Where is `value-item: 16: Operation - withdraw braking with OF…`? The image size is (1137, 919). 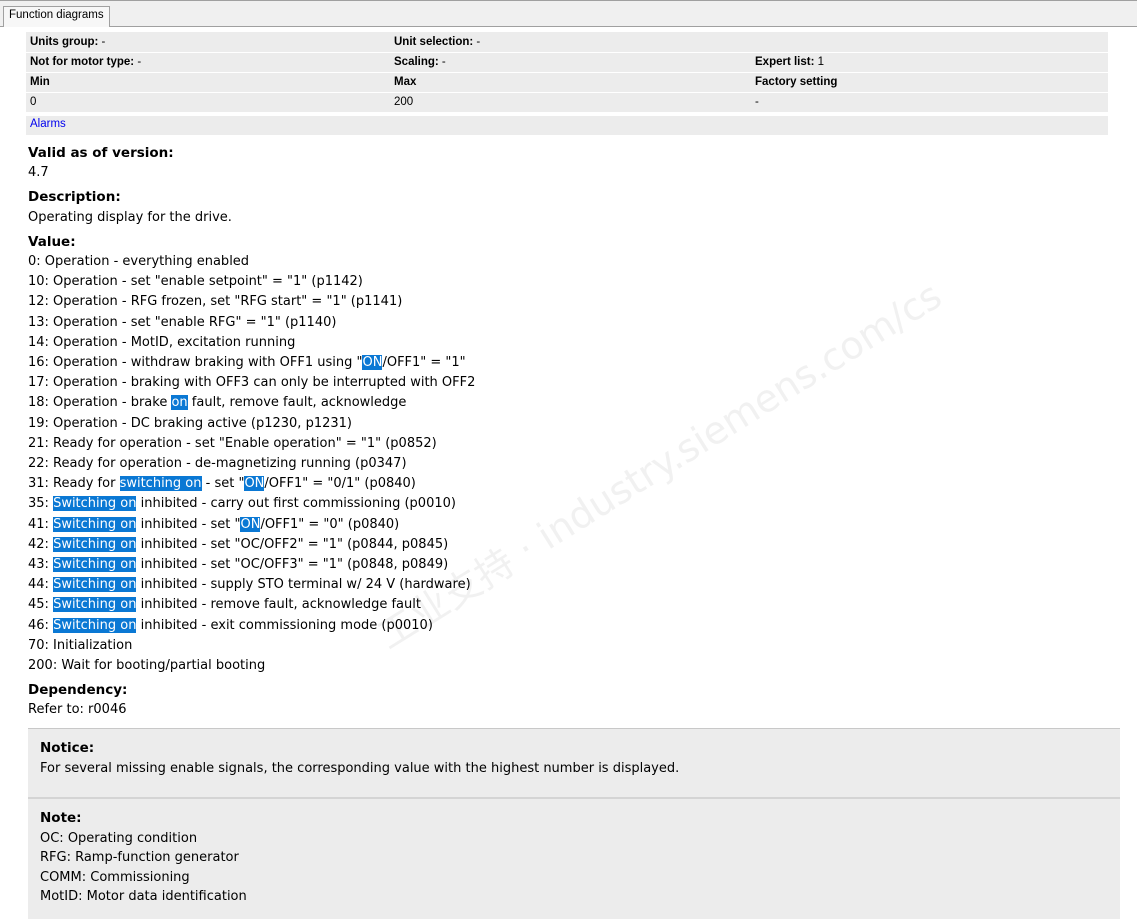 value-item: 16: Operation - withdraw braking with OF… is located at coordinates (578, 363).